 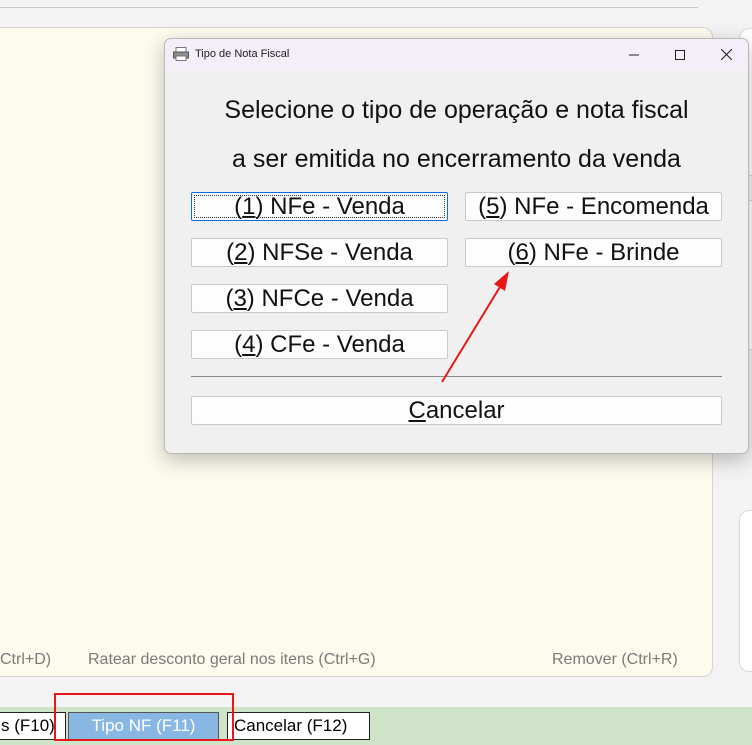 I want to click on option-key: 5, so click(x=493, y=206).